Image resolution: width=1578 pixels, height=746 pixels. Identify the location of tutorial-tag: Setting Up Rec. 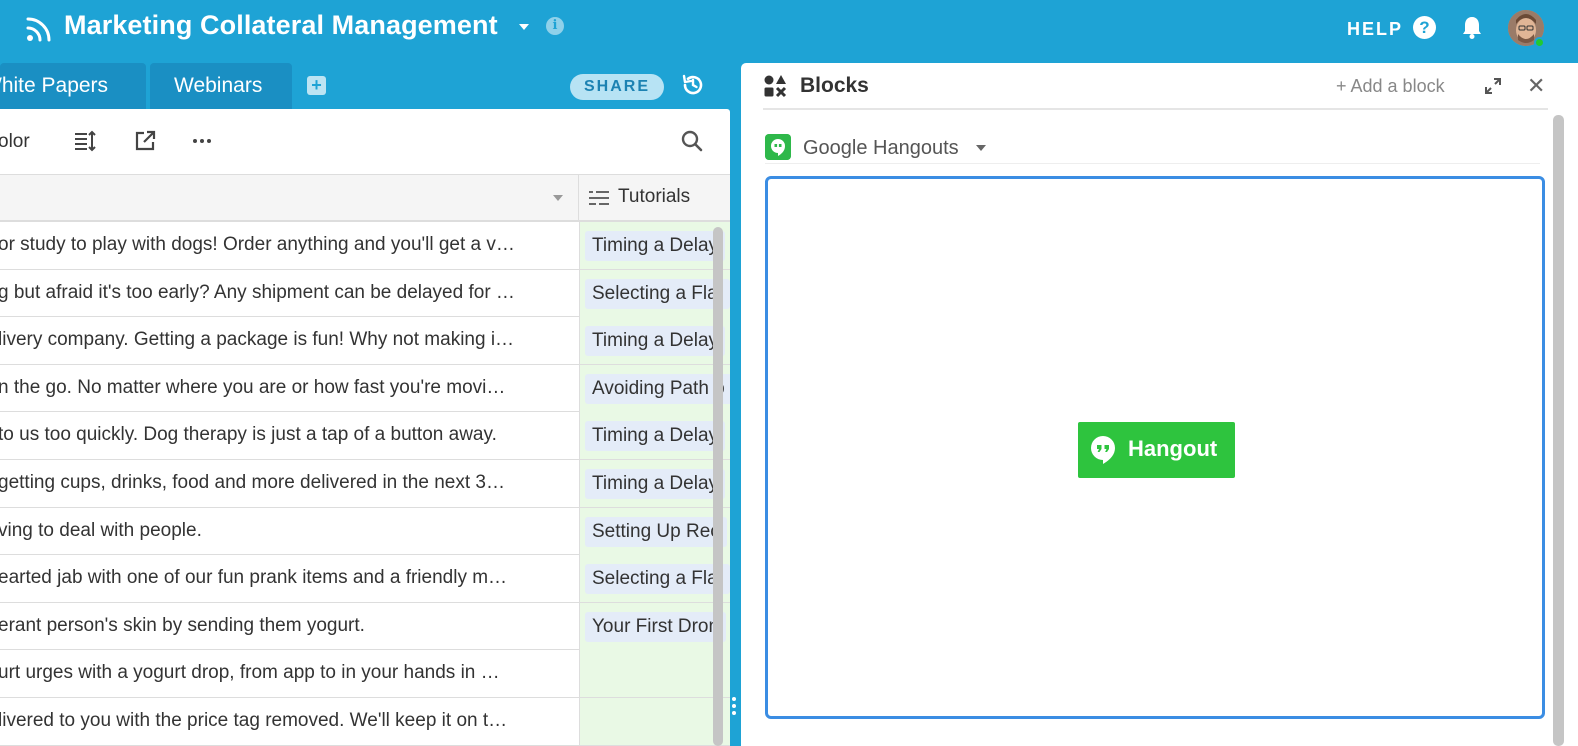
(656, 531).